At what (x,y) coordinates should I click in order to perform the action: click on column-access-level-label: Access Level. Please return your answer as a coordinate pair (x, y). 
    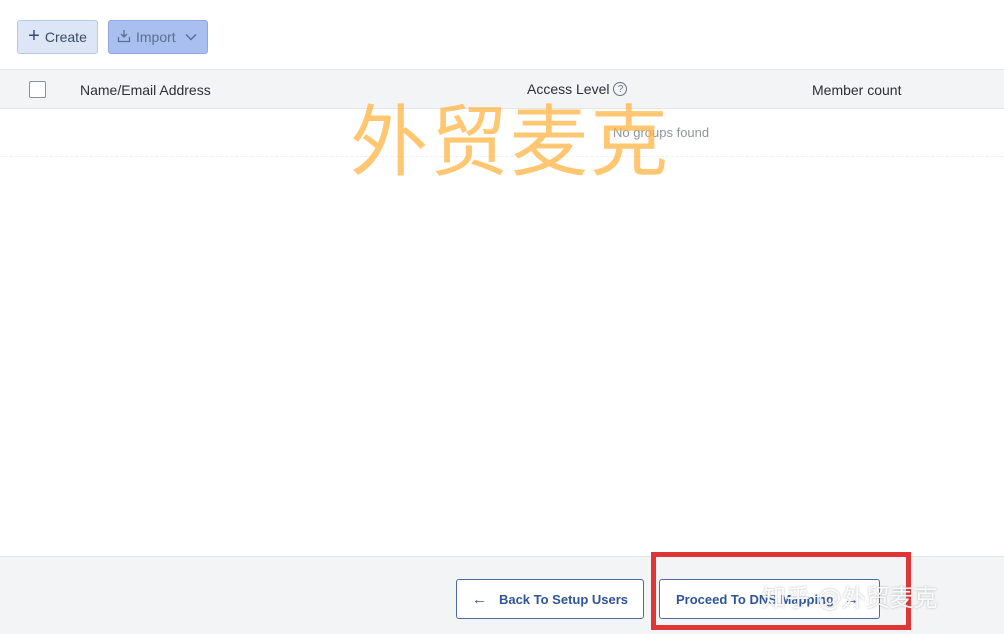
    Looking at the image, I should click on (568, 89).